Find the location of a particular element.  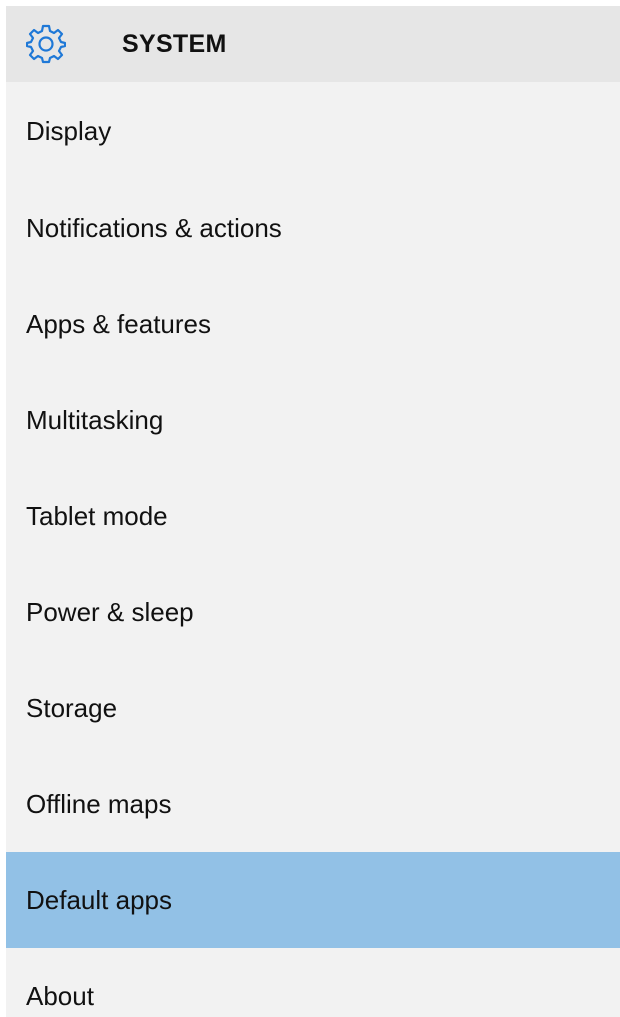

nav-item-display: Display is located at coordinates (313, 131).